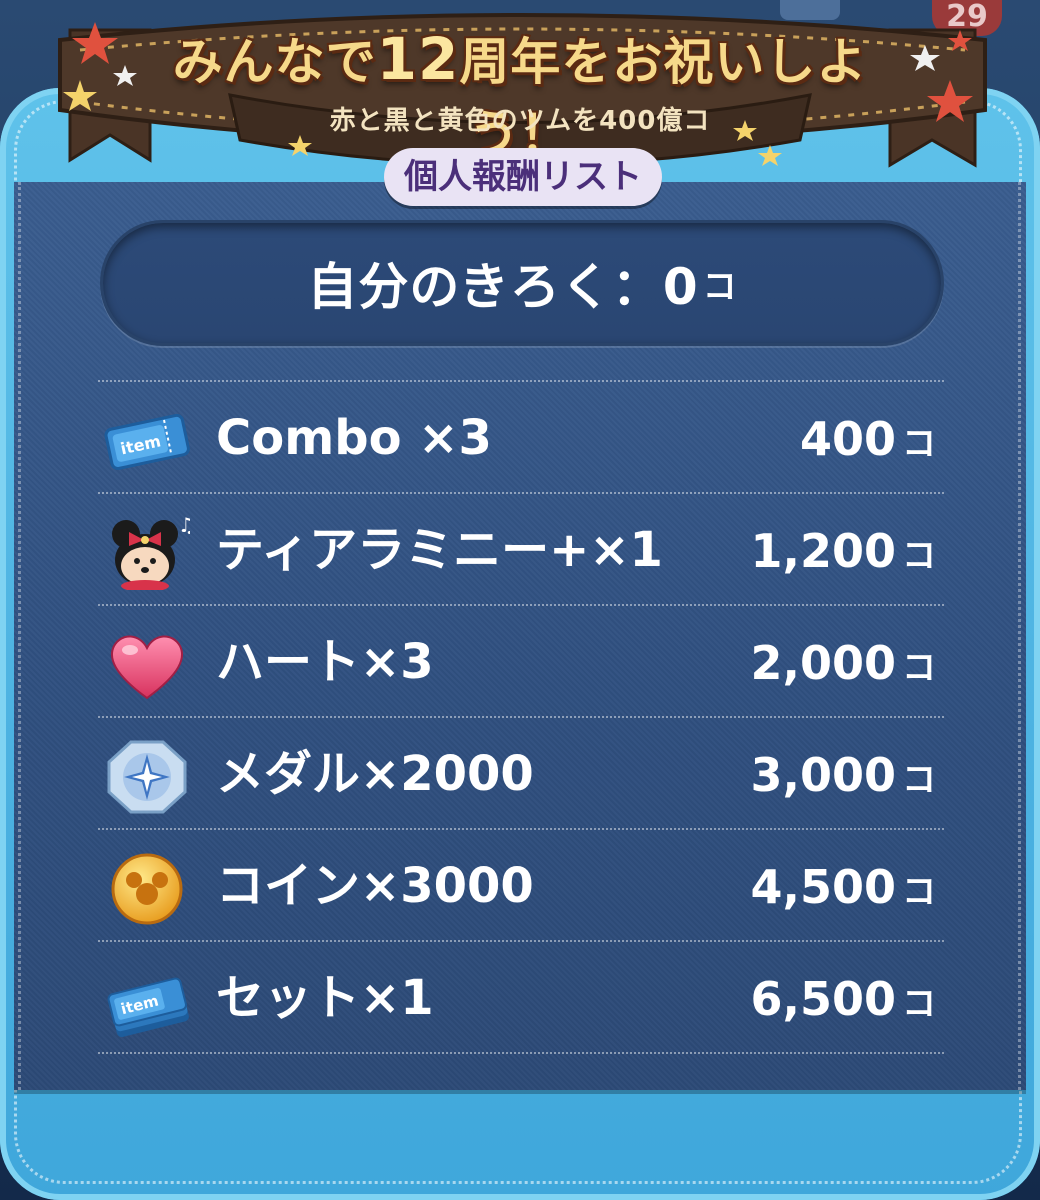  What do you see at coordinates (823, 775) in the screenshot?
I see `reward-required-count: 3,000` at bounding box center [823, 775].